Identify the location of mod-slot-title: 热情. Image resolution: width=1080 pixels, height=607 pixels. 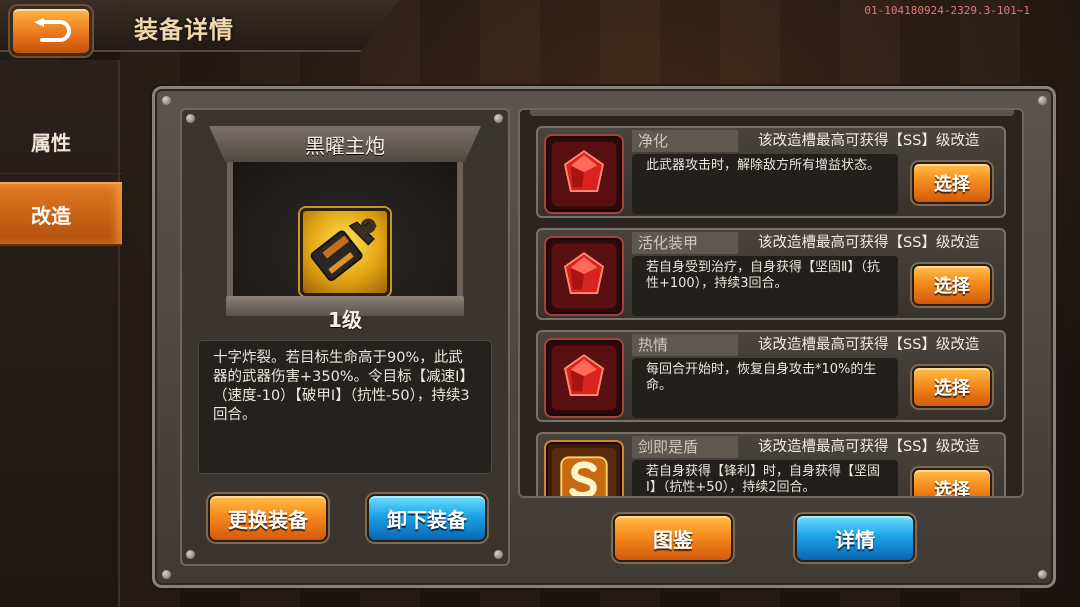
(685, 345).